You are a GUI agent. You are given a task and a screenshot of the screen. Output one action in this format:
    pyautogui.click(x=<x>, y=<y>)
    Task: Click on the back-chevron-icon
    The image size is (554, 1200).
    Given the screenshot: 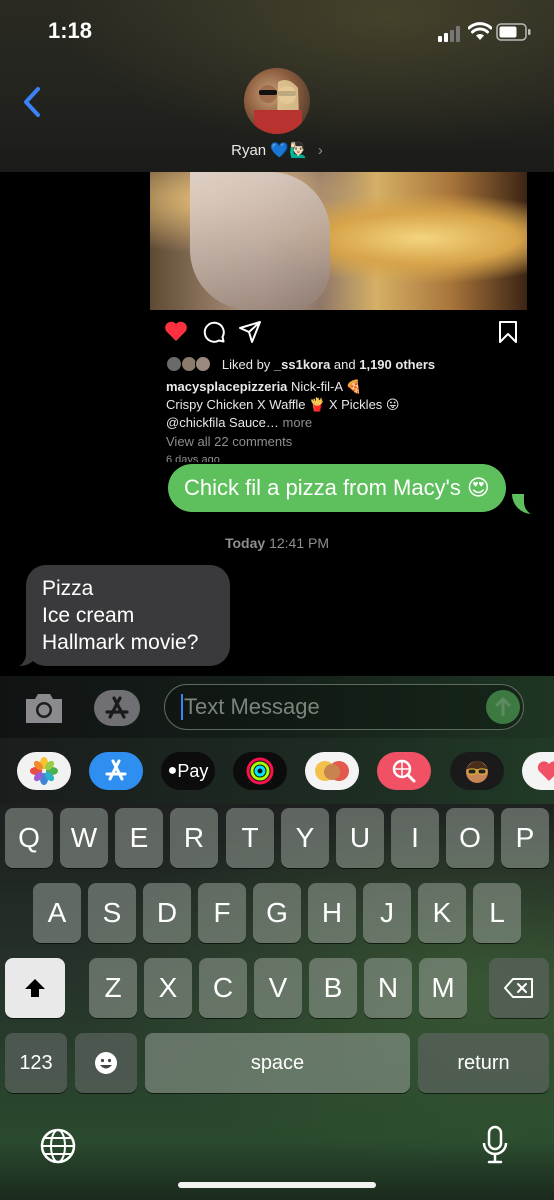 What is the action you would take?
    pyautogui.click(x=33, y=102)
    